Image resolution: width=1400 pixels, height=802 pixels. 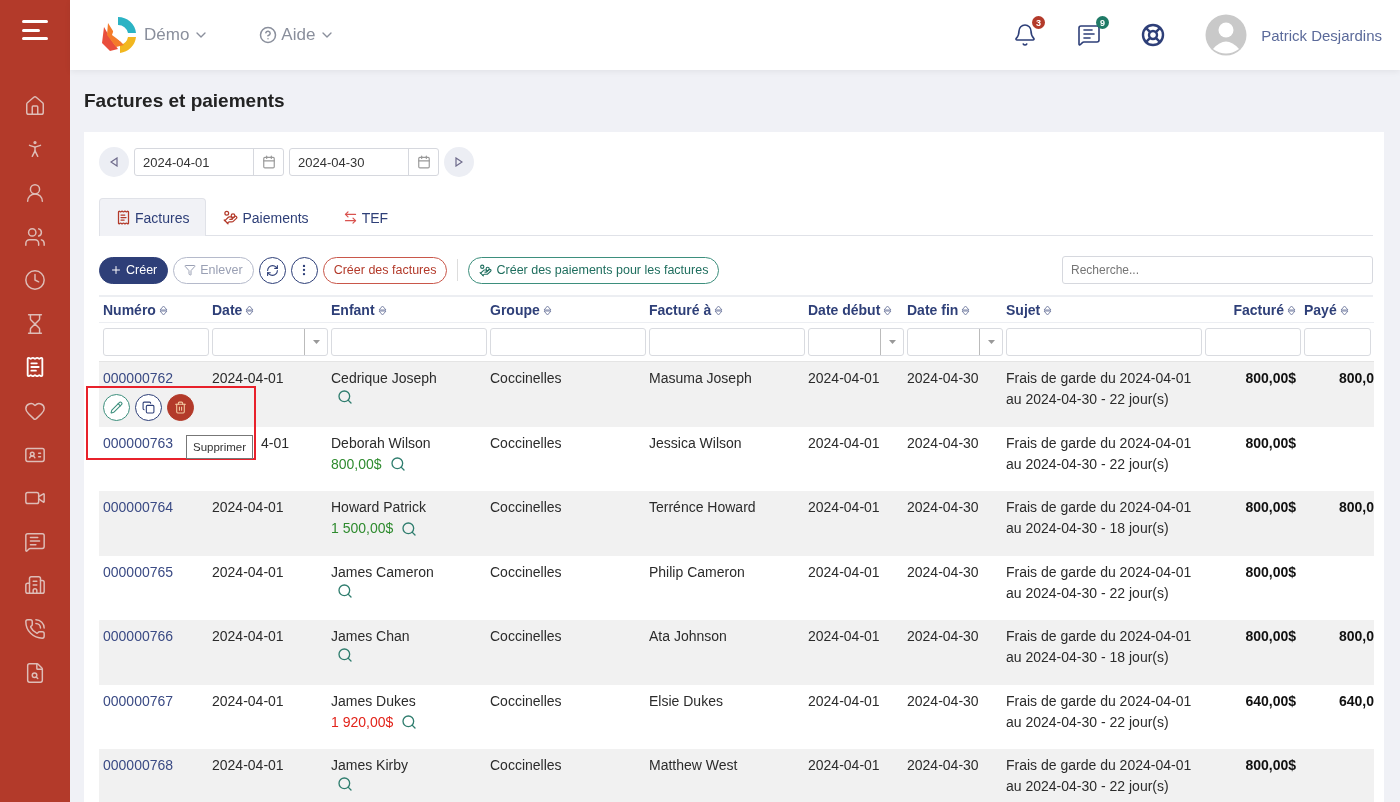 I want to click on refresh-button, so click(x=272, y=270).